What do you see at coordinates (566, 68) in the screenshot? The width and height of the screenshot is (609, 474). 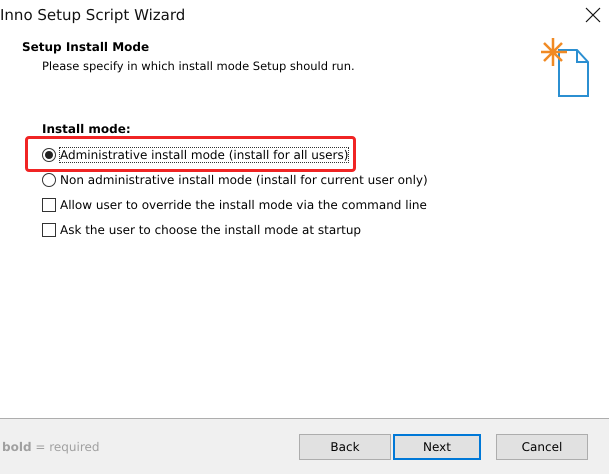 I see `new-document-icon` at bounding box center [566, 68].